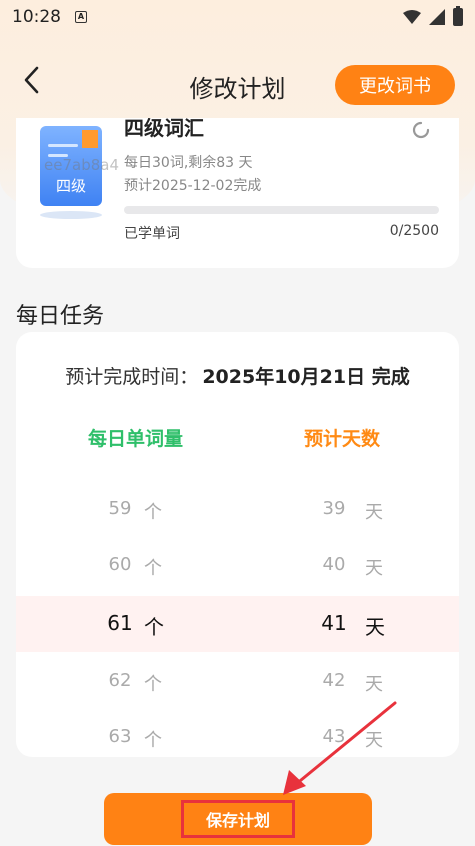 The width and height of the screenshot is (475, 846). Describe the element at coordinates (334, 623) in the screenshot. I see `days-value: 41` at that location.